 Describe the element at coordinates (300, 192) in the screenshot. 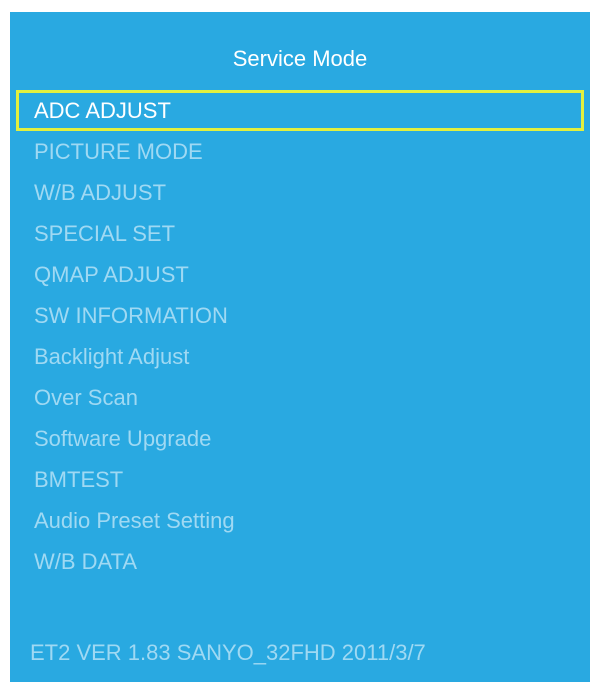

I see `menu-item-wb-adjust: W/B ADJUST` at that location.